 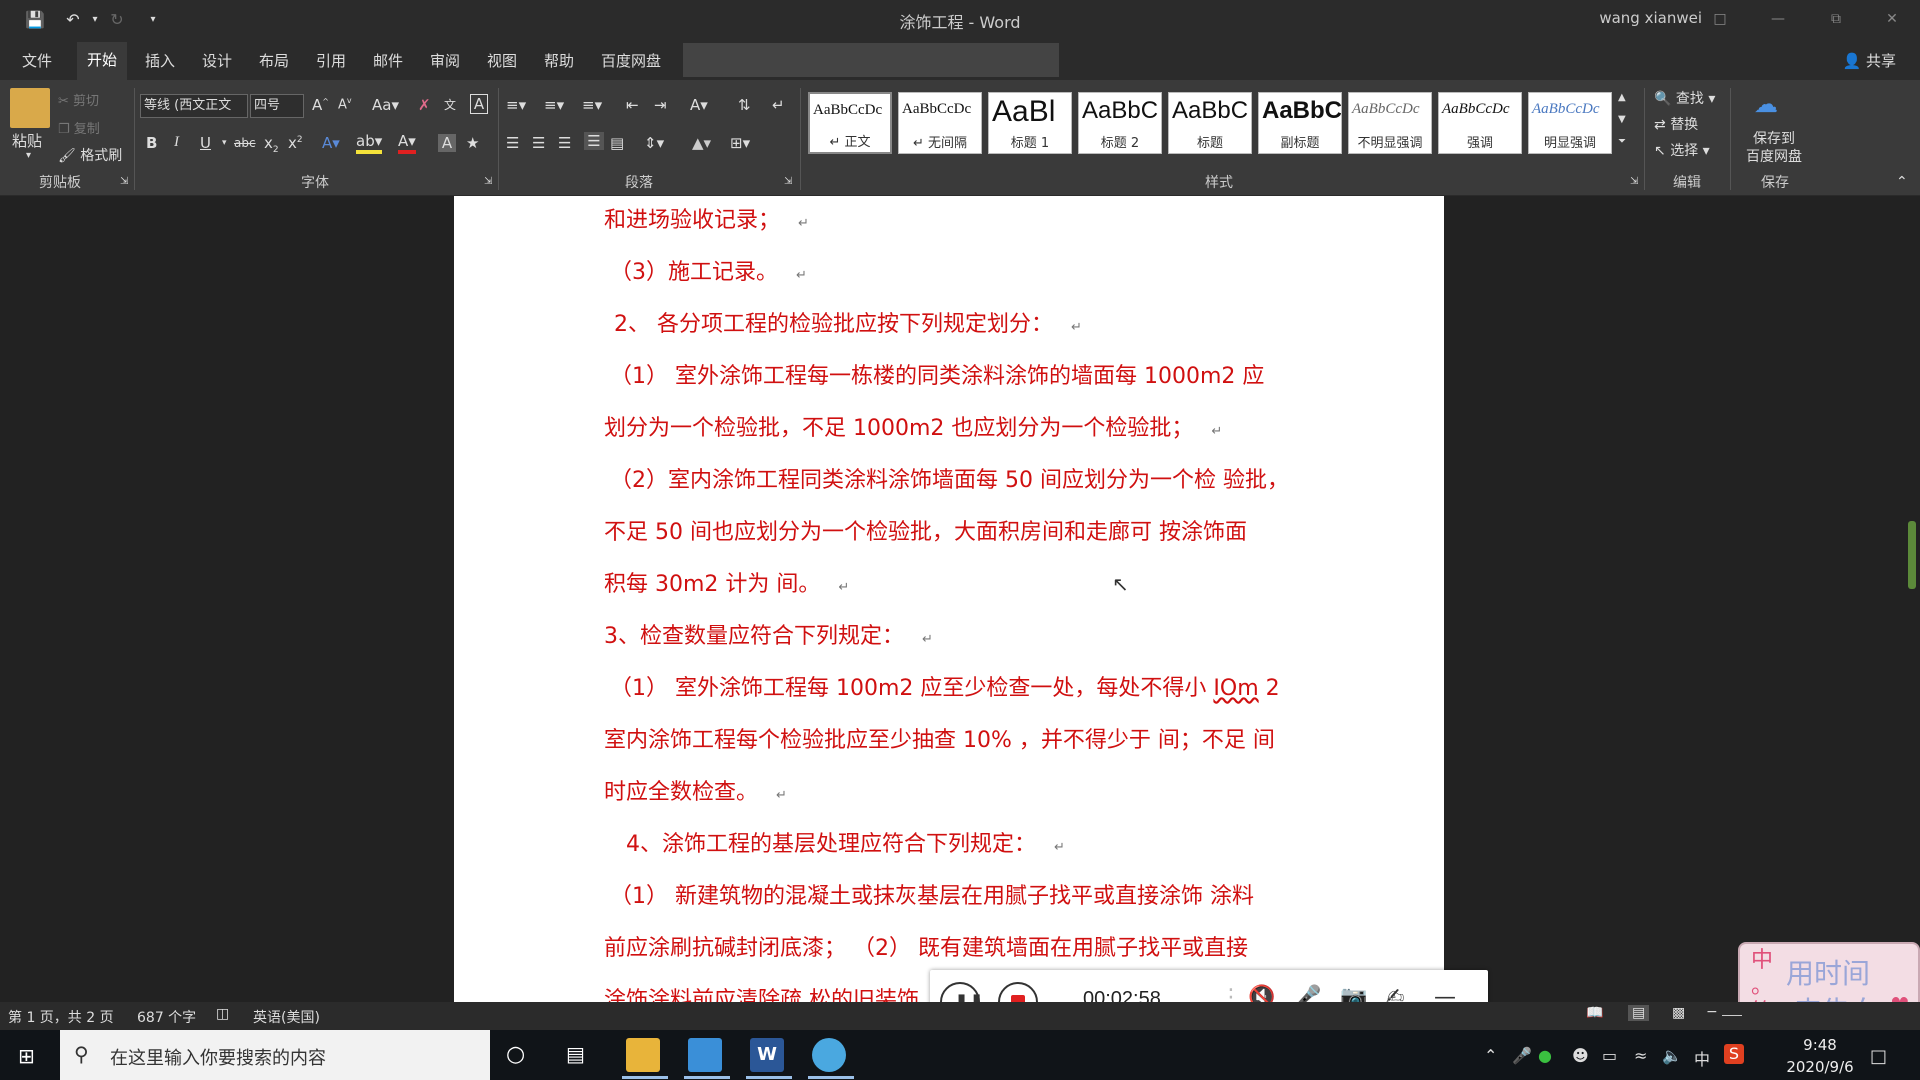 What do you see at coordinates (1878, 1056) in the screenshot?
I see `action-center-icon: □` at bounding box center [1878, 1056].